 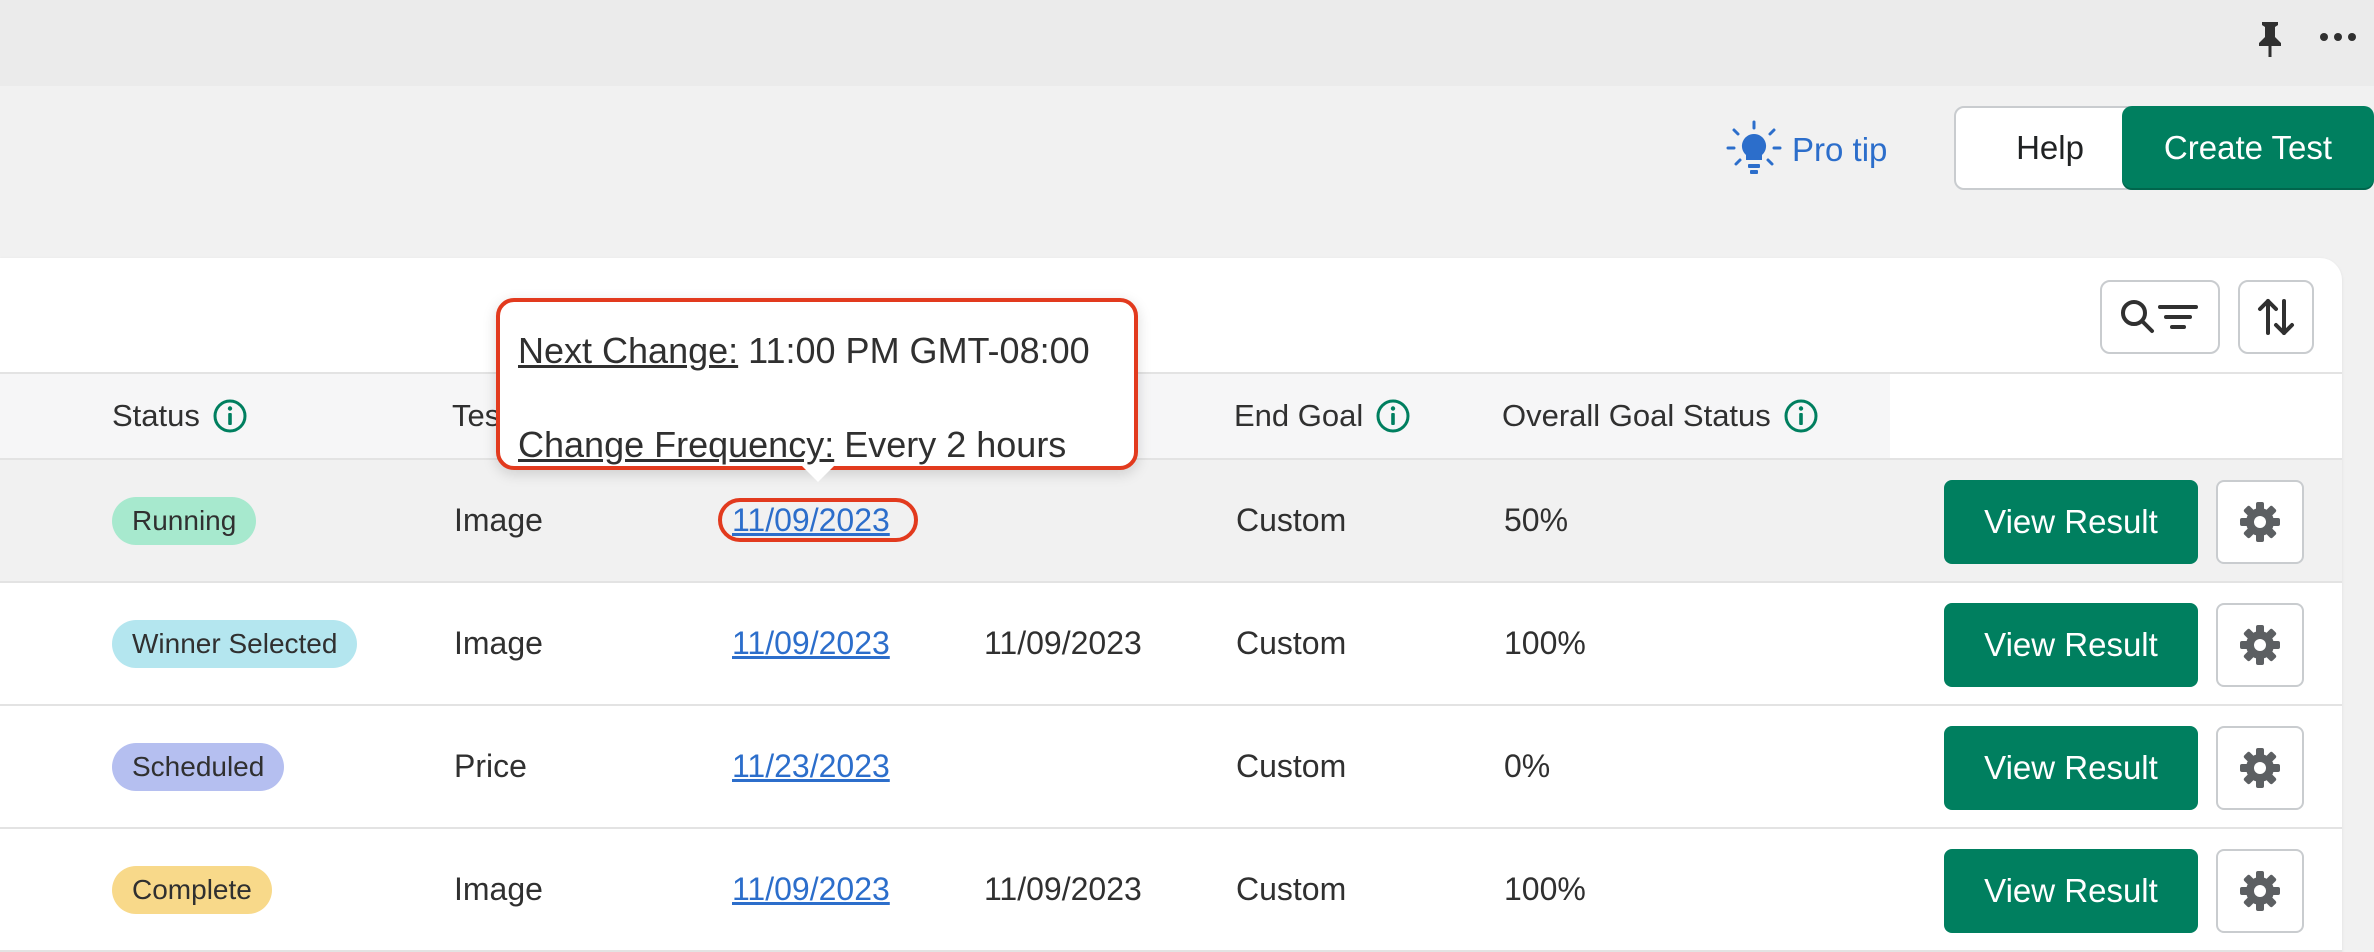 I want to click on next-change-value: 11:00 PM GMT-08:00, so click(x=919, y=350).